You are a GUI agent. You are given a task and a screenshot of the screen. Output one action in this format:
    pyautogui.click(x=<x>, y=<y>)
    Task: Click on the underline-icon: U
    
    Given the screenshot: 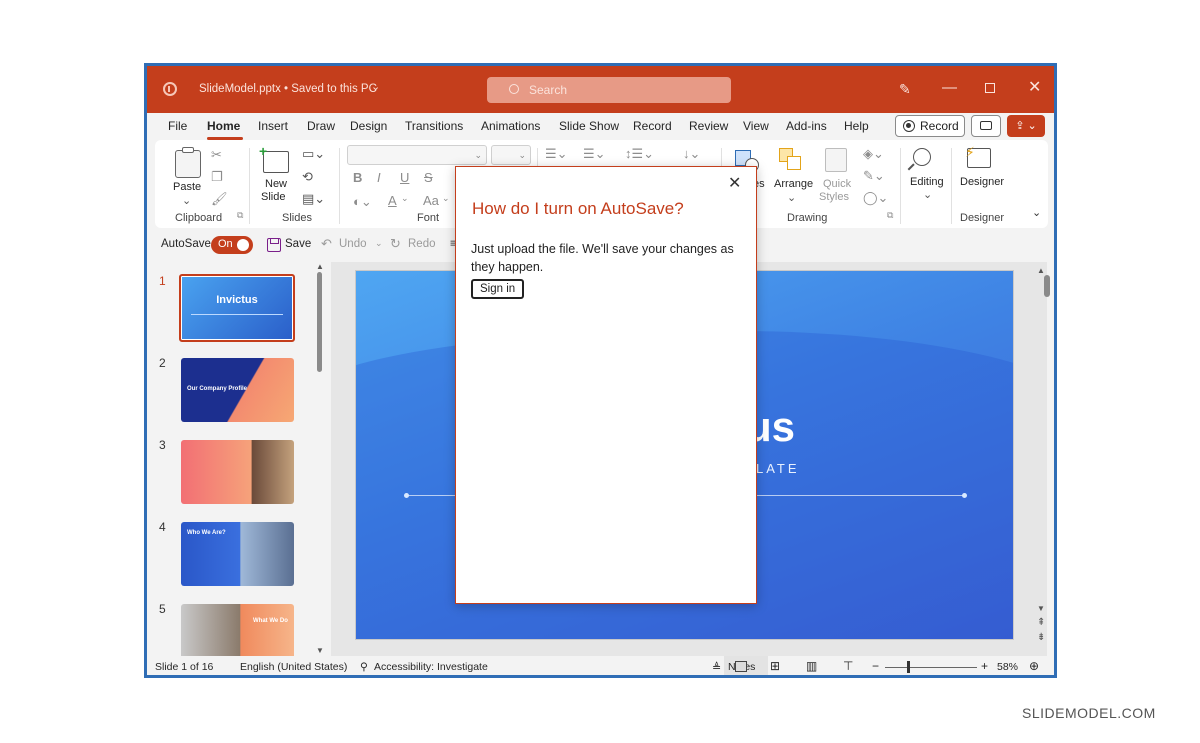 What is the action you would take?
    pyautogui.click(x=404, y=177)
    